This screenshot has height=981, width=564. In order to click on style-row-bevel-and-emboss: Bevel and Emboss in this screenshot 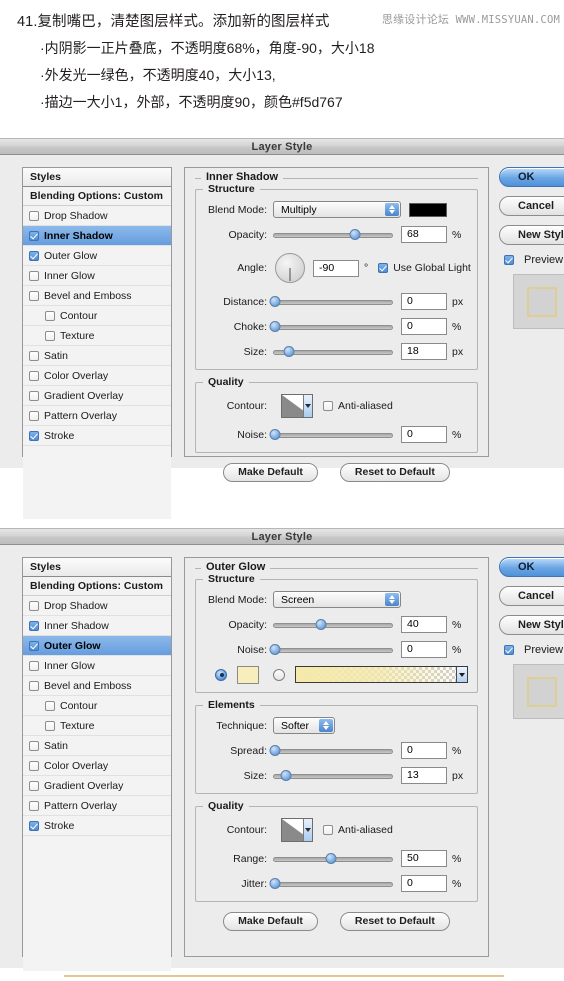, I will do `click(97, 296)`.